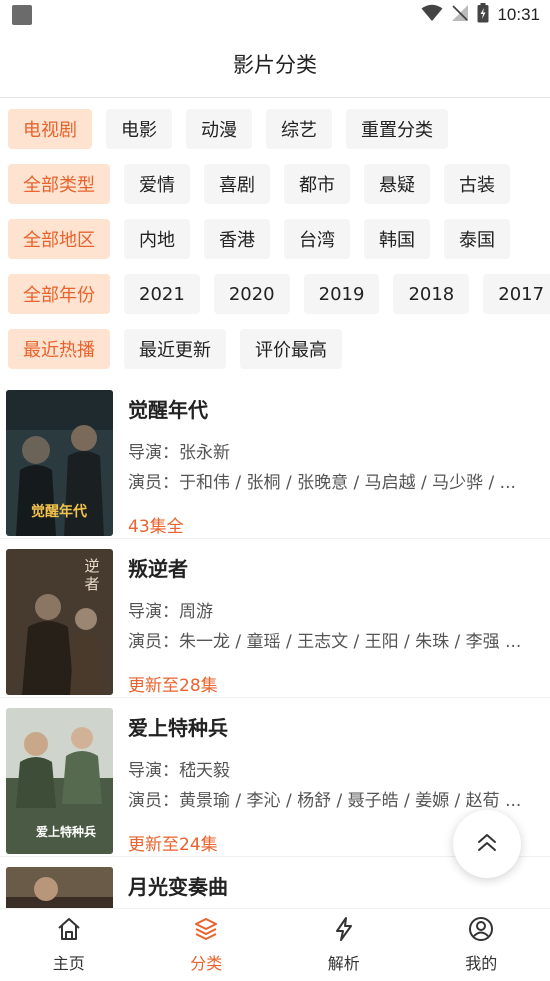 This screenshot has height=981, width=550. I want to click on chip-type-costume: 古装, so click(477, 184).